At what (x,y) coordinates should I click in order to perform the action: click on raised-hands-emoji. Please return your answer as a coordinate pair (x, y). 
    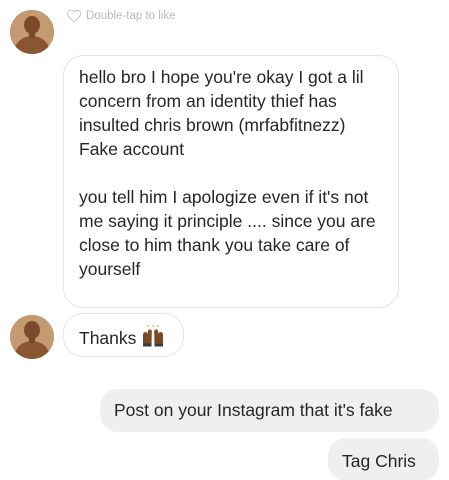
    Looking at the image, I should click on (153, 336).